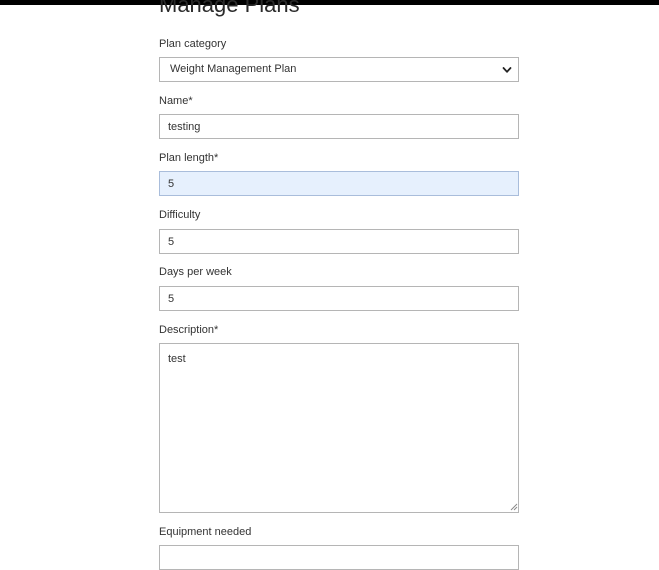  Describe the element at coordinates (193, 44) in the screenshot. I see `plan-category-label: Plan category` at that location.